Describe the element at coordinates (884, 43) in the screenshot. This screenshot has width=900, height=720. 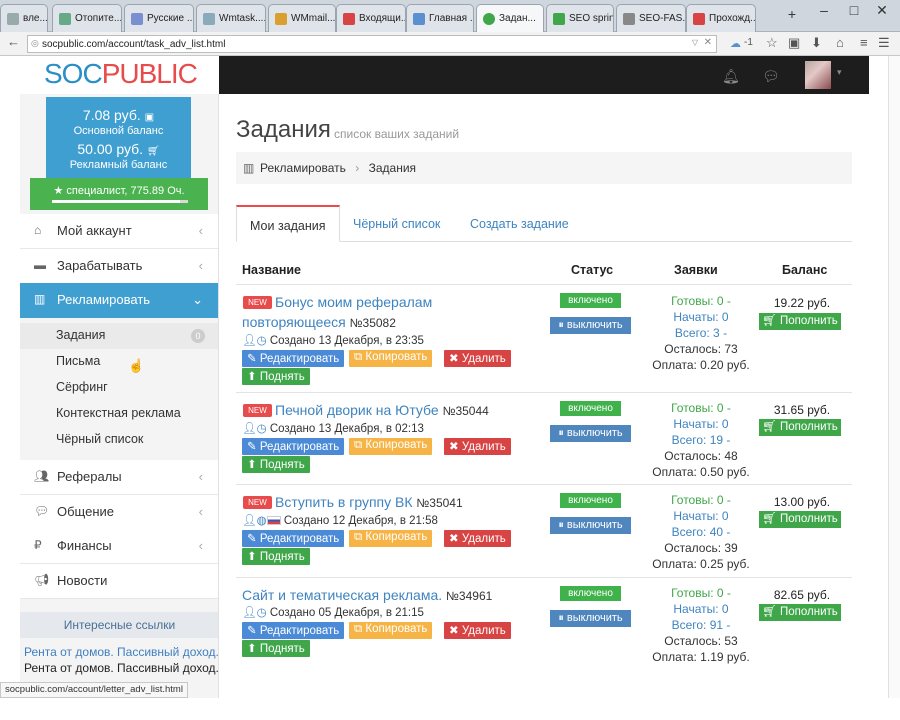
I see `menu-icon: ☰` at that location.